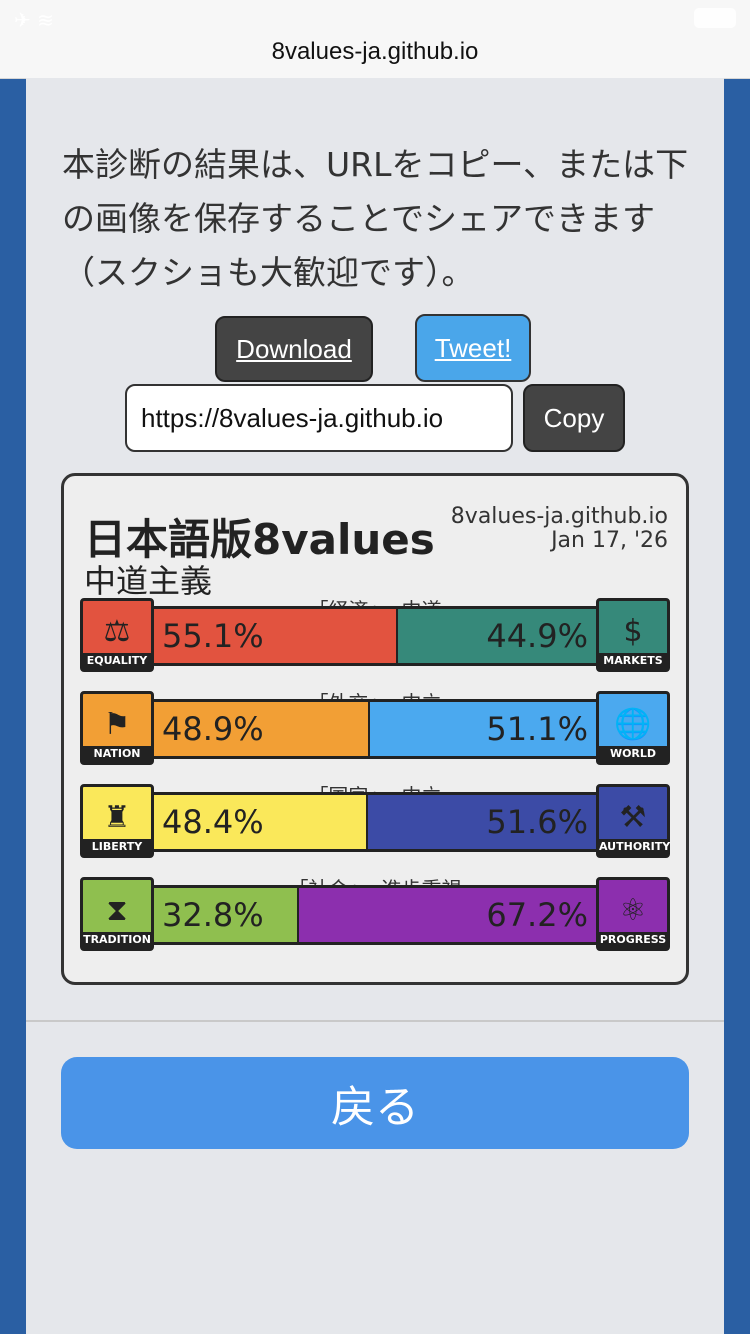  I want to click on axis-bar: 55.1% 44.9%, so click(375, 636).